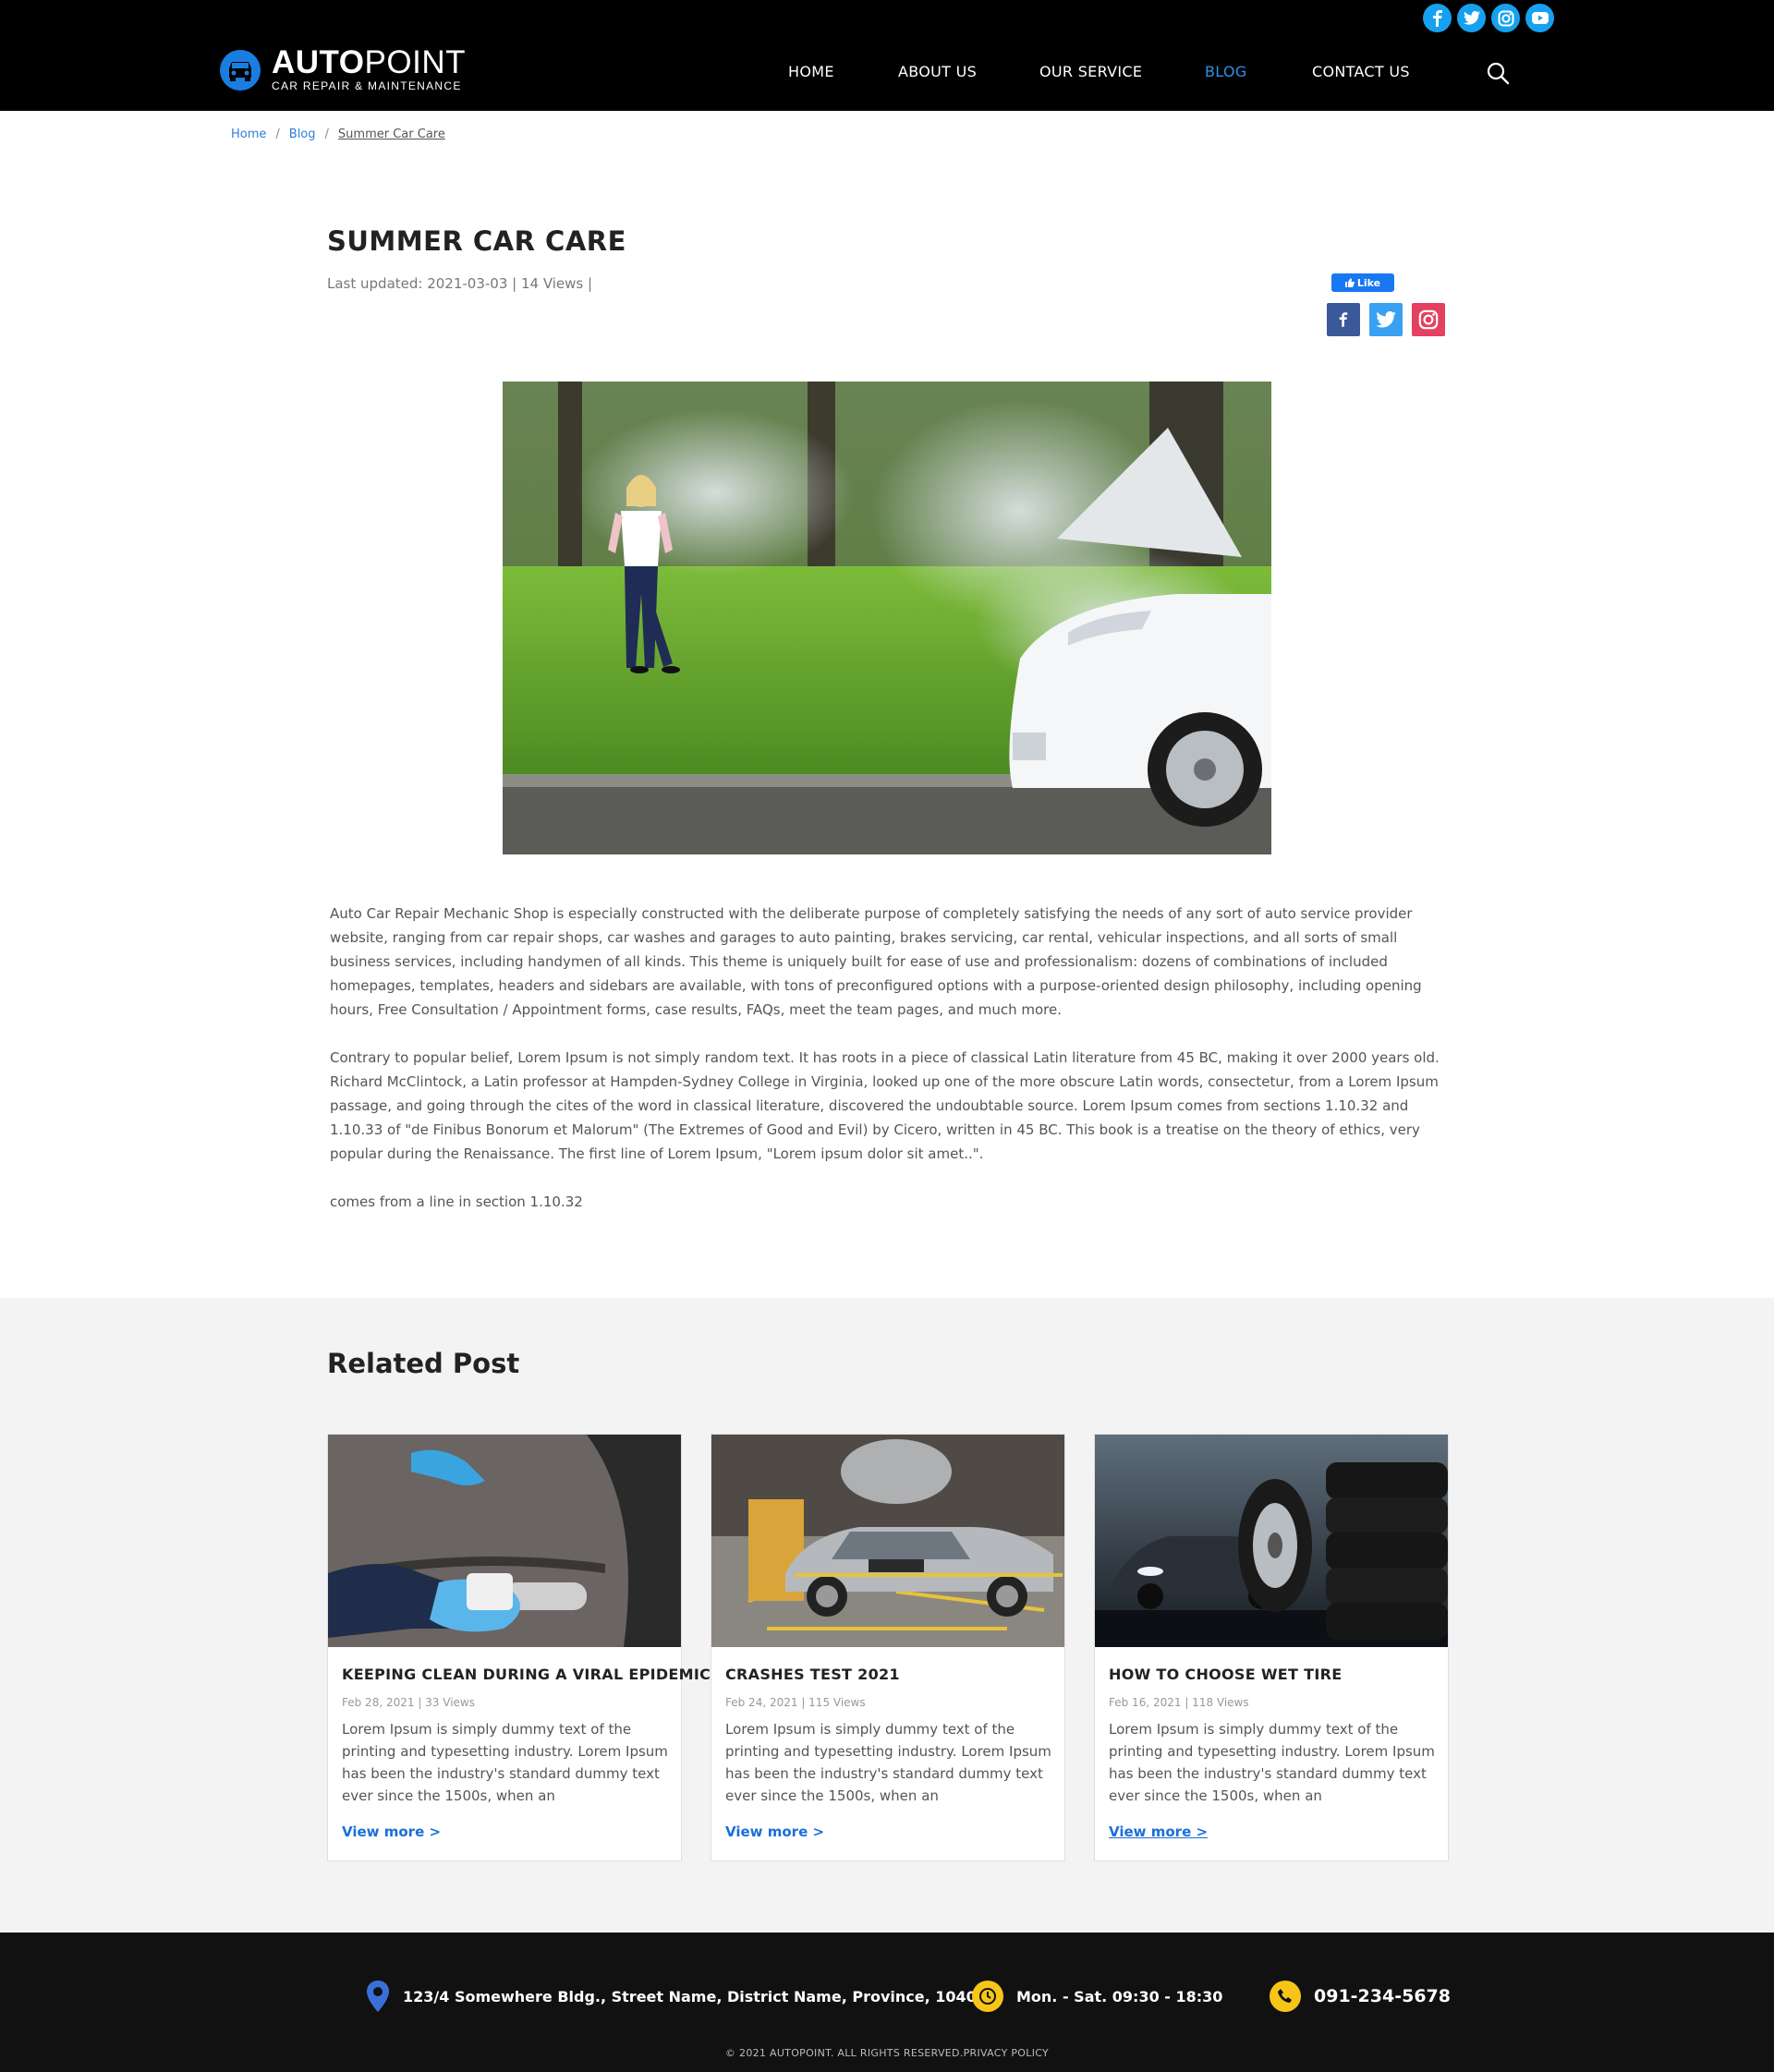  I want to click on share-buttons, so click(1386, 320).